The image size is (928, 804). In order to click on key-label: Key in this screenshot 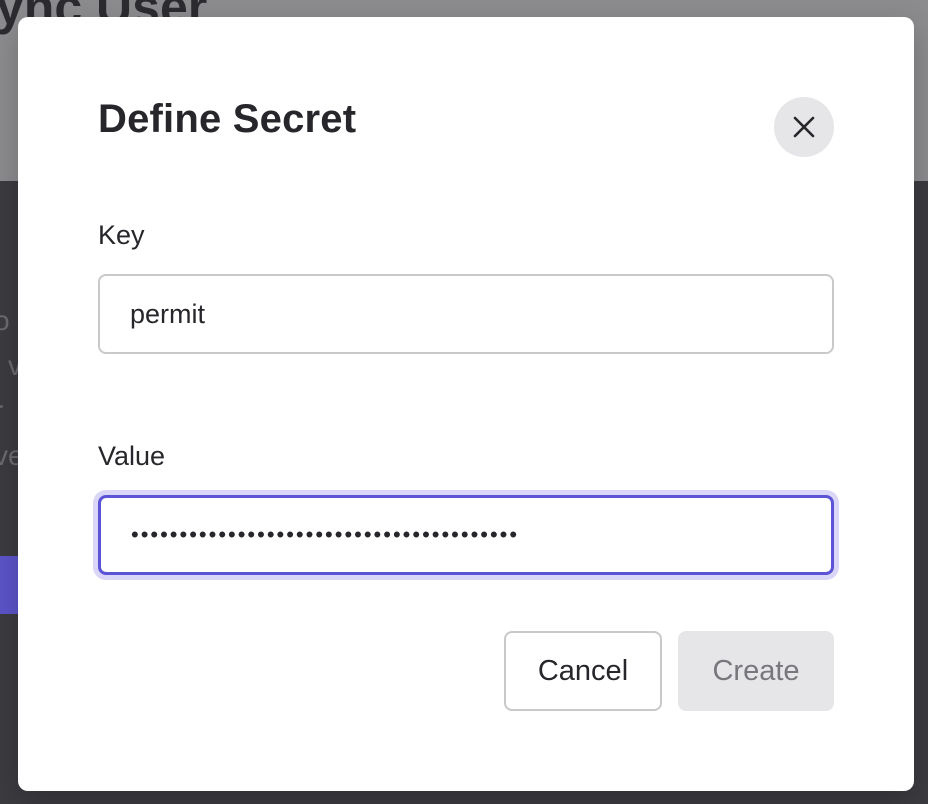, I will do `click(121, 235)`.